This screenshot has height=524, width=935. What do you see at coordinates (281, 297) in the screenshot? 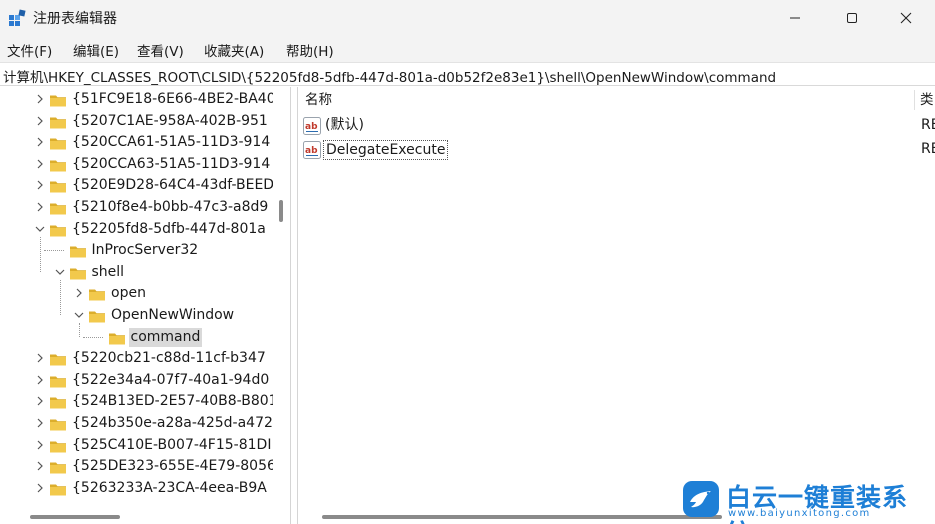
I see `tree-vertical-scrollbar` at bounding box center [281, 297].